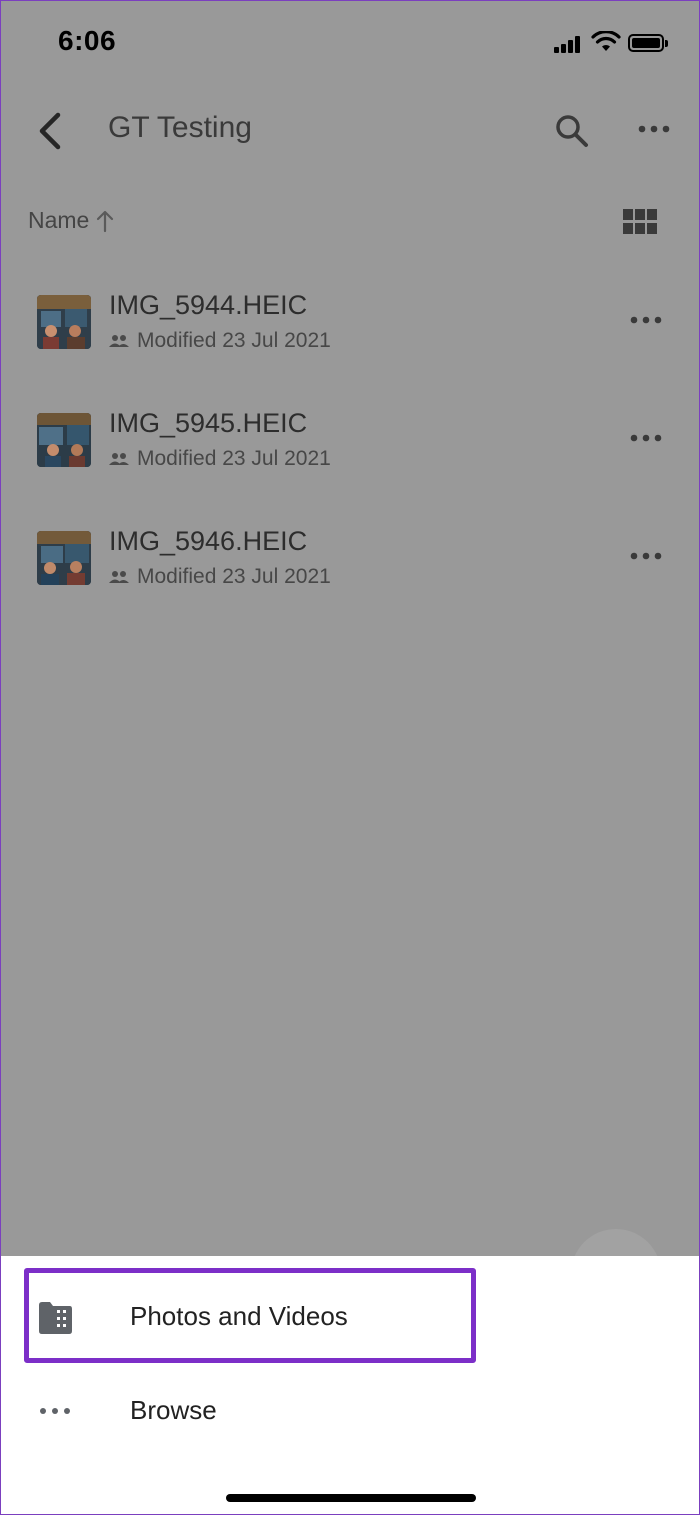 This screenshot has height=1515, width=700. What do you see at coordinates (173, 1410) in the screenshot?
I see `option-label: Browse` at bounding box center [173, 1410].